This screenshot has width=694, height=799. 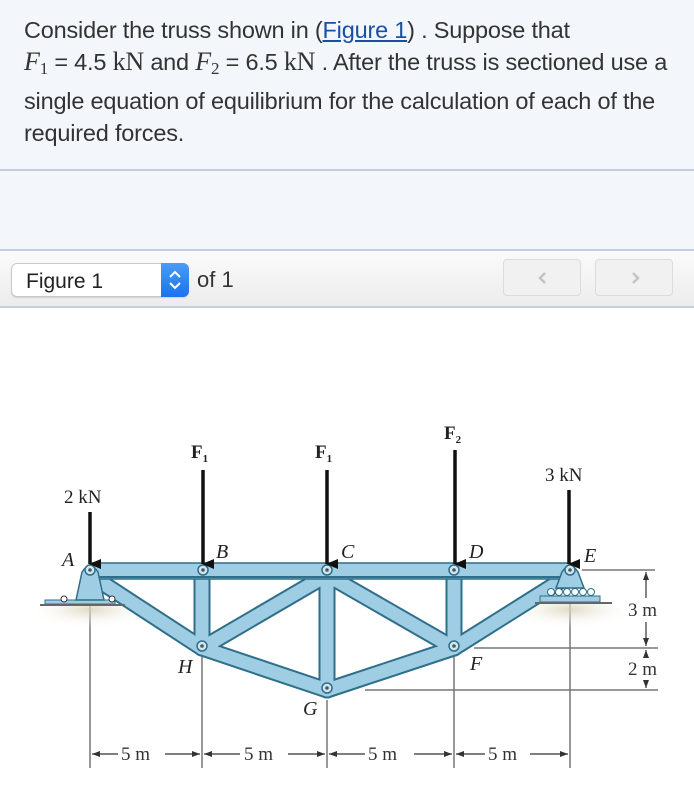 I want to click on load-label-e: 3 kN, so click(x=564, y=475).